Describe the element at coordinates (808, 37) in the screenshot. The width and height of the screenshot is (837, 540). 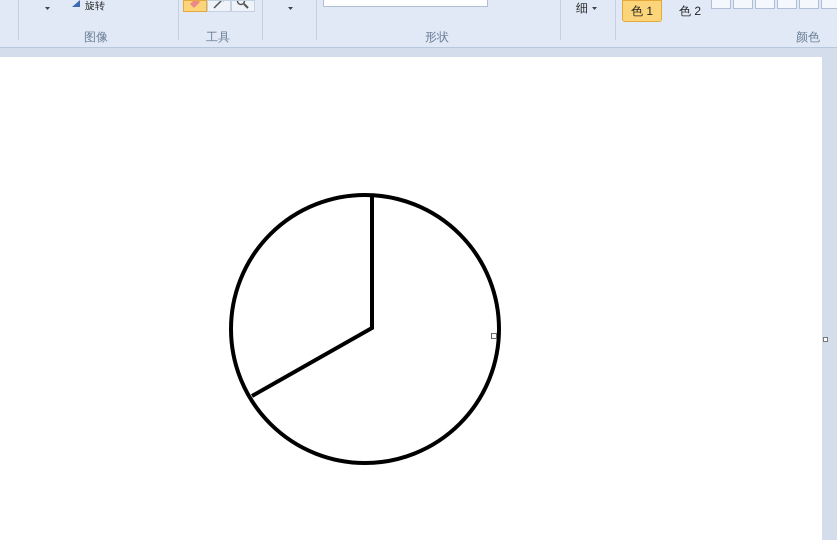
I see `group-label: 颜色` at that location.